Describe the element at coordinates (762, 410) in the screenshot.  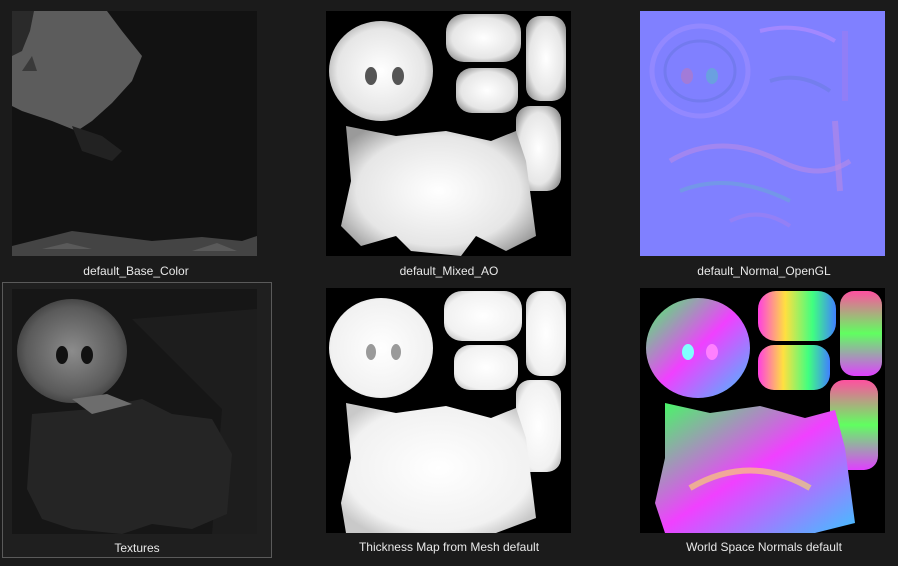
I see `world-space-normal-thumbnail` at that location.